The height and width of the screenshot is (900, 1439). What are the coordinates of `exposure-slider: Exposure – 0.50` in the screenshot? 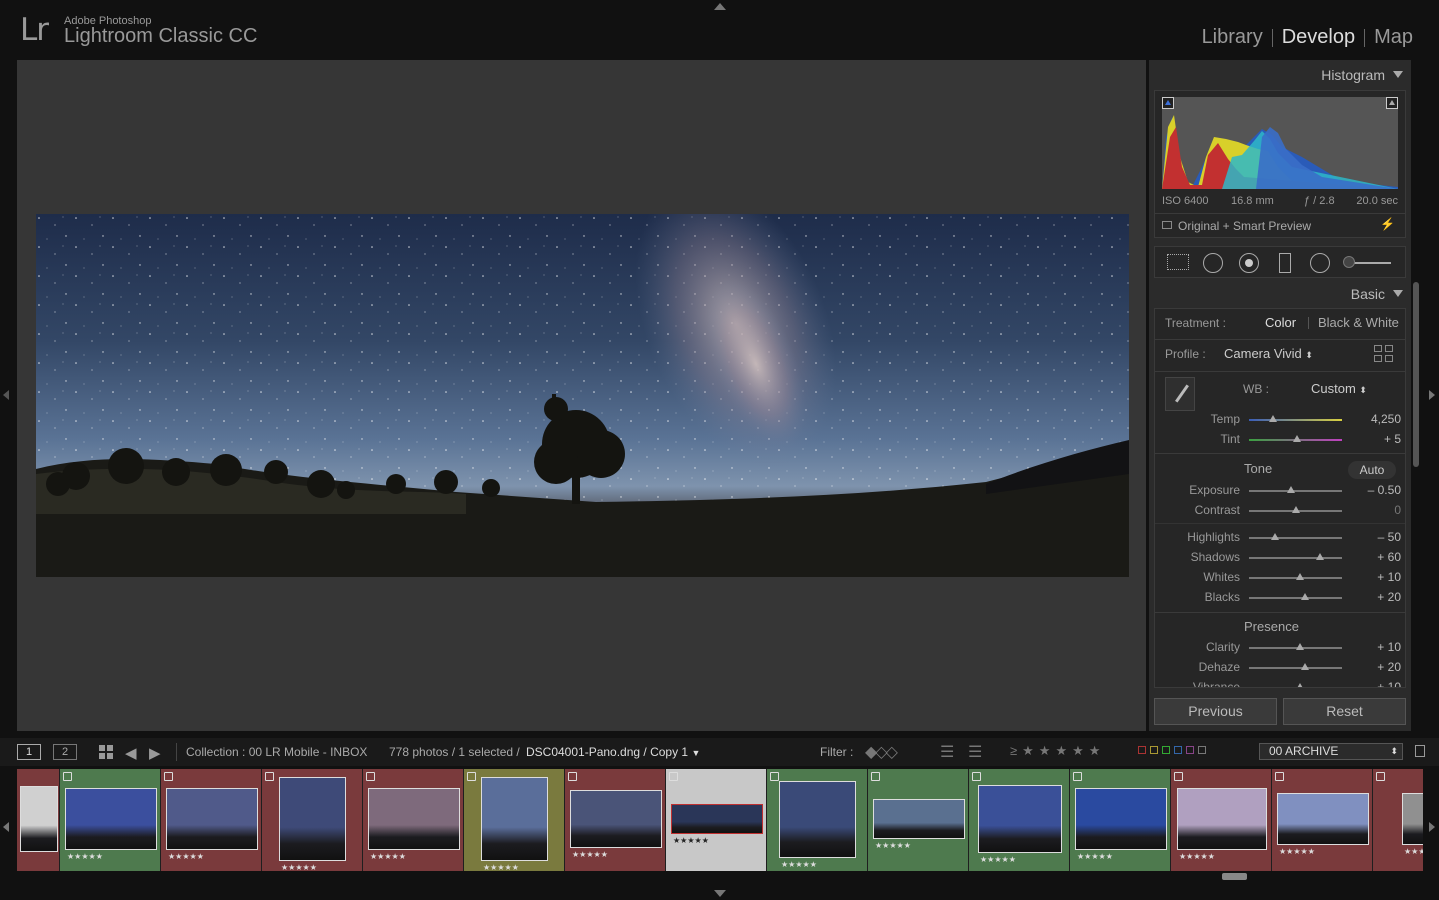 It's located at (1280, 490).